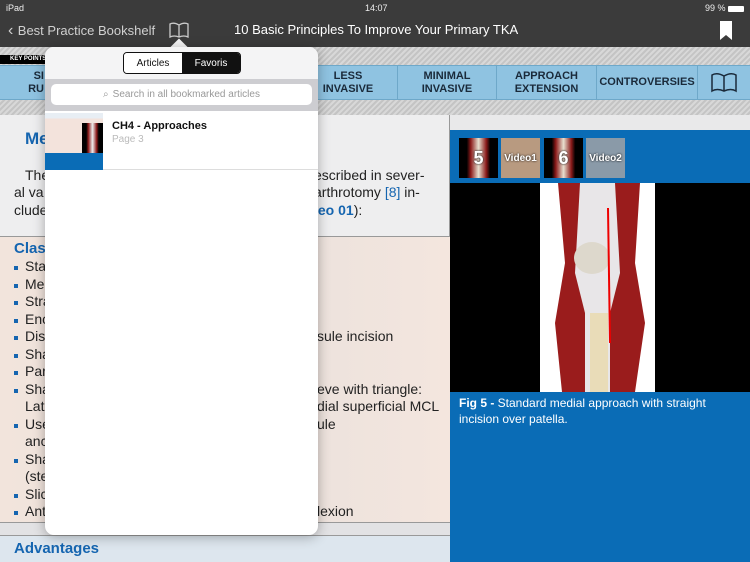 Image resolution: width=750 pixels, height=562 pixels. Describe the element at coordinates (546, 82) in the screenshot. I see `menu-item-approach-extension: APPROACH EXTENSION` at that location.